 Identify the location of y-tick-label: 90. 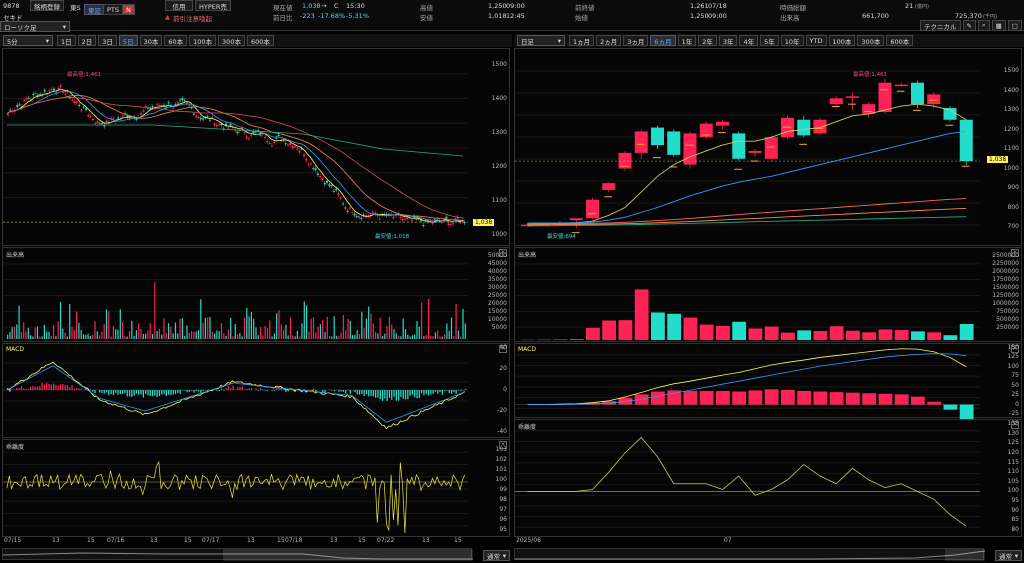
(1015, 510).